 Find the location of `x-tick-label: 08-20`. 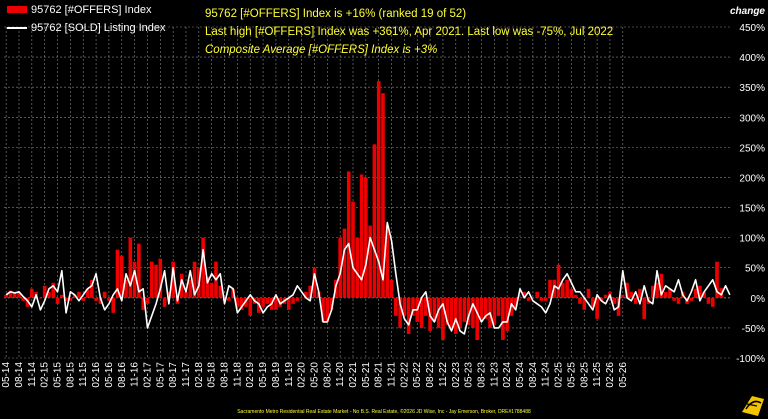

x-tick-label: 08-20 is located at coordinates (327, 375).